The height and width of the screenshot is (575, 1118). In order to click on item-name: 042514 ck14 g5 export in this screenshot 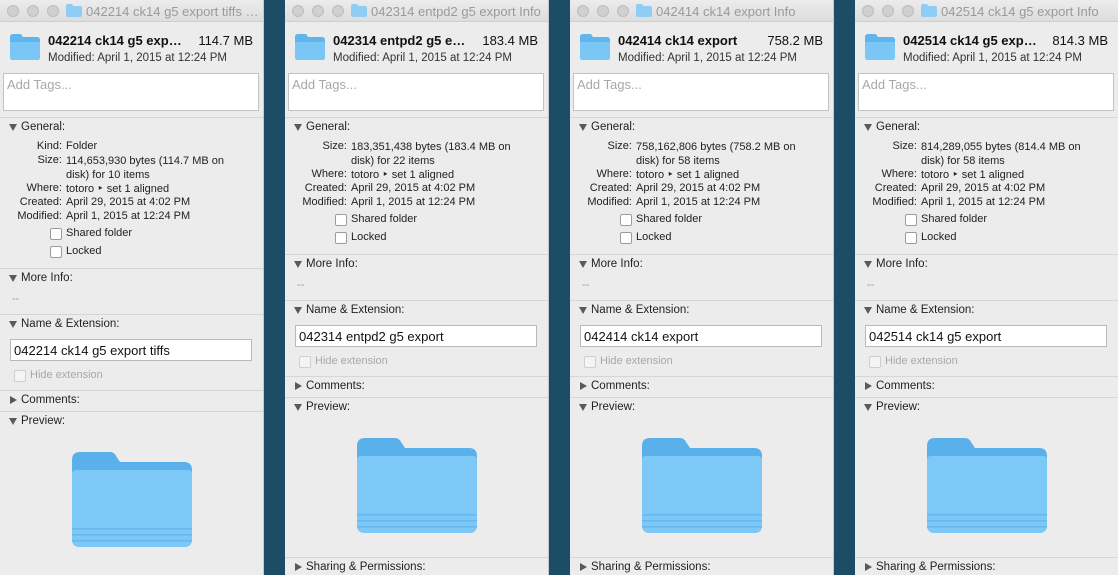, I will do `click(971, 40)`.